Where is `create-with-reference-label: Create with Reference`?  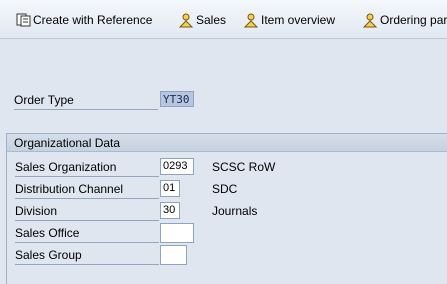 create-with-reference-label: Create with Reference is located at coordinates (93, 20).